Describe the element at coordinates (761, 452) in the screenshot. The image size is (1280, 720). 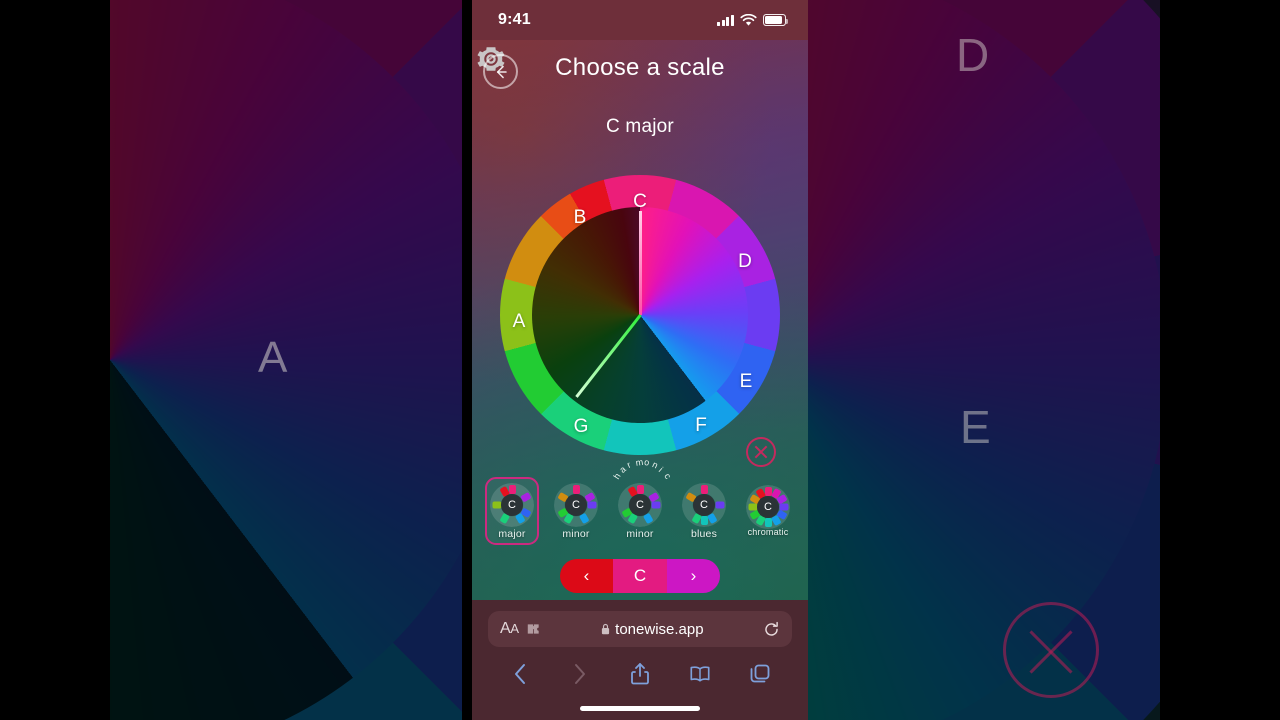
I see `close-circle-icon` at that location.